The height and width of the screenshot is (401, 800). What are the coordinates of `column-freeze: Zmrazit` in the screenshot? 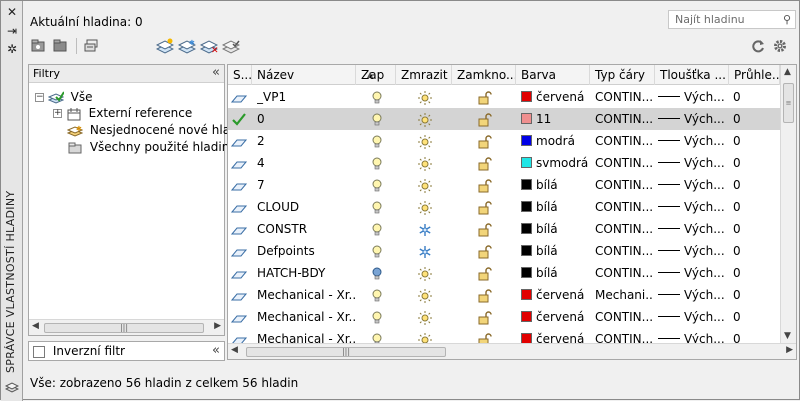 It's located at (424, 75).